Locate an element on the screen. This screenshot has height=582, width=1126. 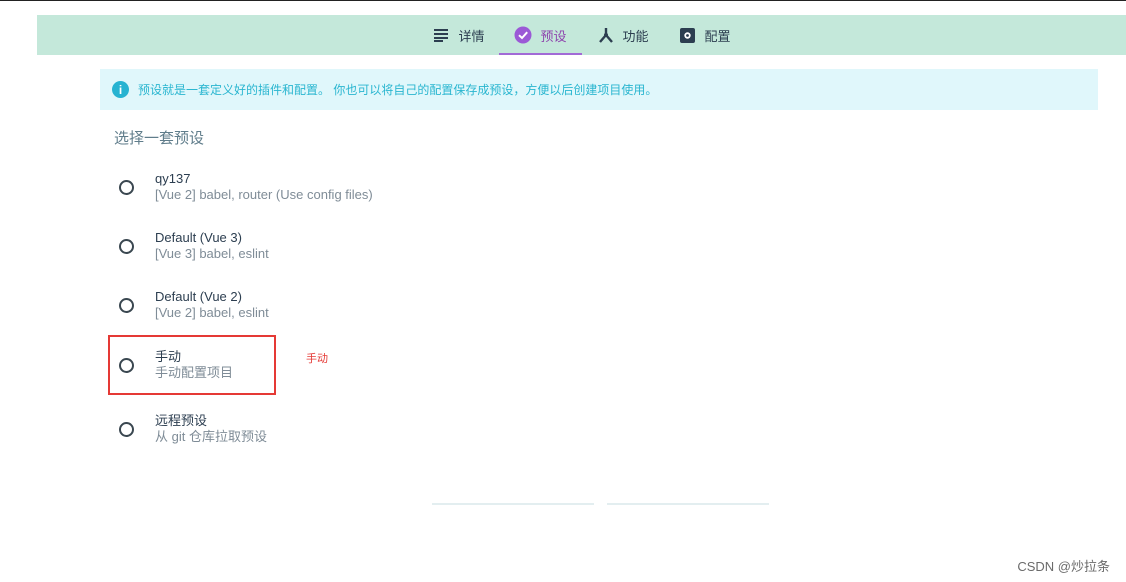
list-icon is located at coordinates (441, 35).